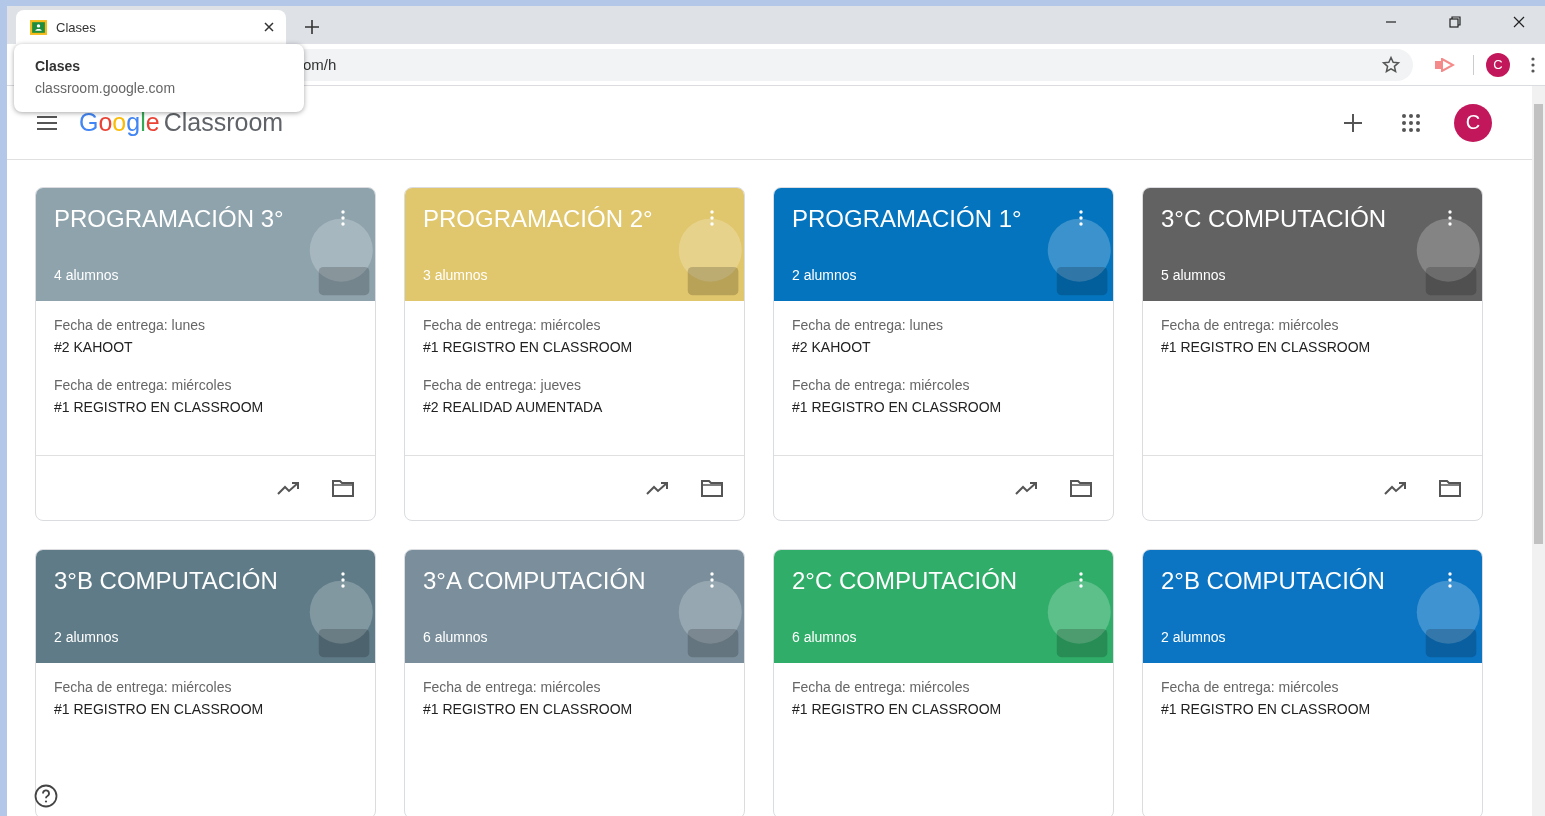  I want to click on card-header: PROGRAMACIÓN 1° 2 alumnos, so click(943, 244).